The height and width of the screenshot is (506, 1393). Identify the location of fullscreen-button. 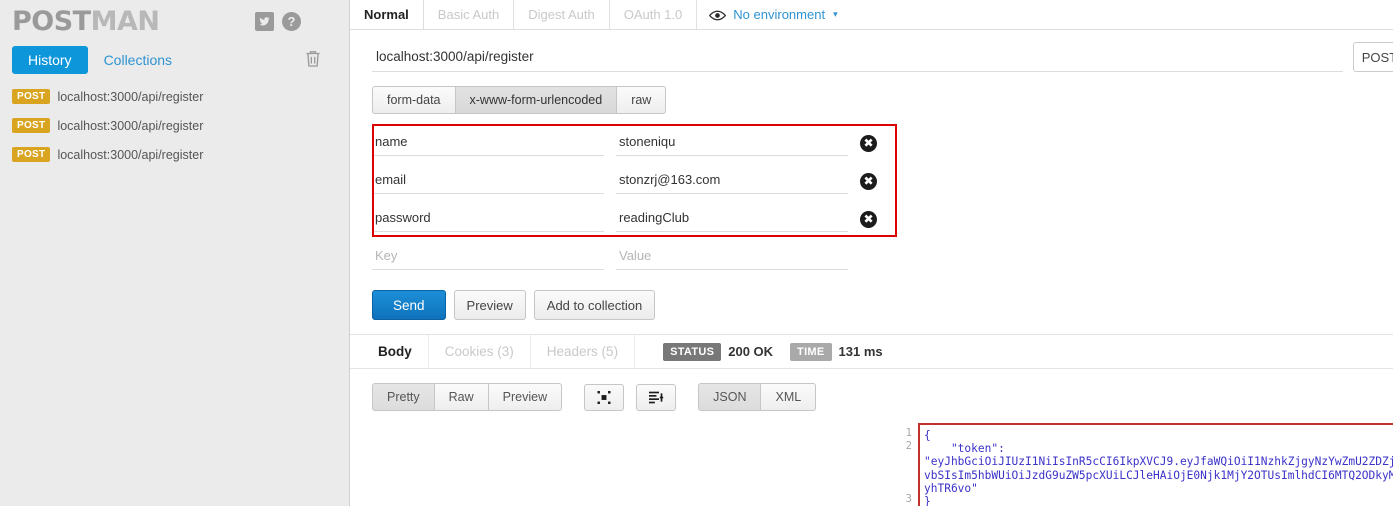
(604, 397).